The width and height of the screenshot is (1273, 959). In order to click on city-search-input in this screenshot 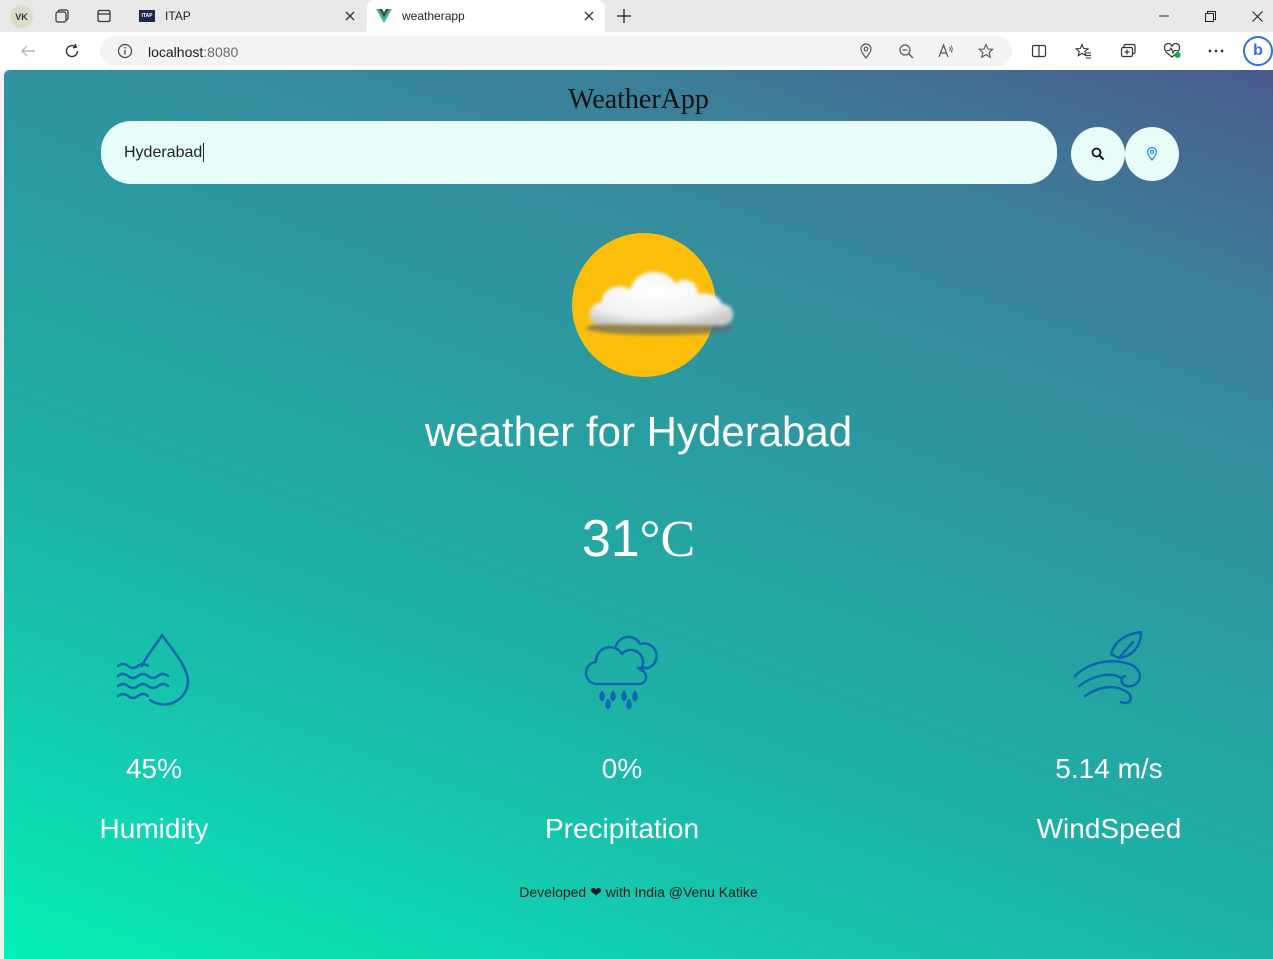, I will do `click(579, 152)`.